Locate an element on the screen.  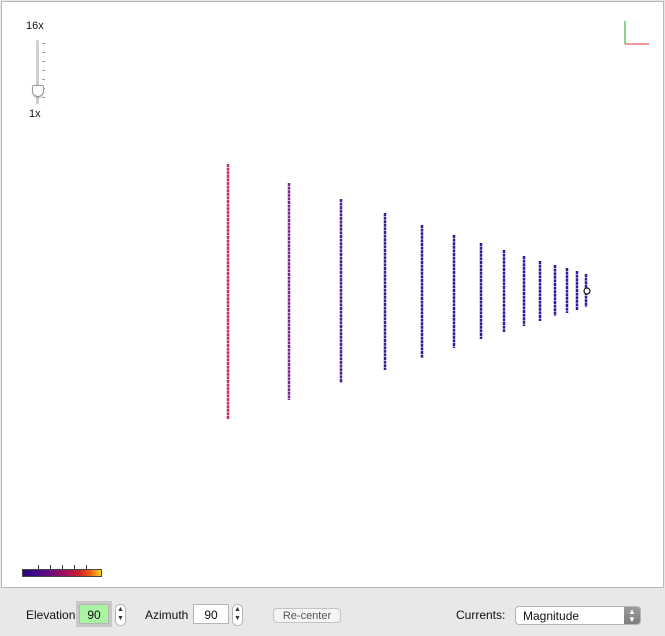
azimuth-label: Azimuth is located at coordinates (167, 615).